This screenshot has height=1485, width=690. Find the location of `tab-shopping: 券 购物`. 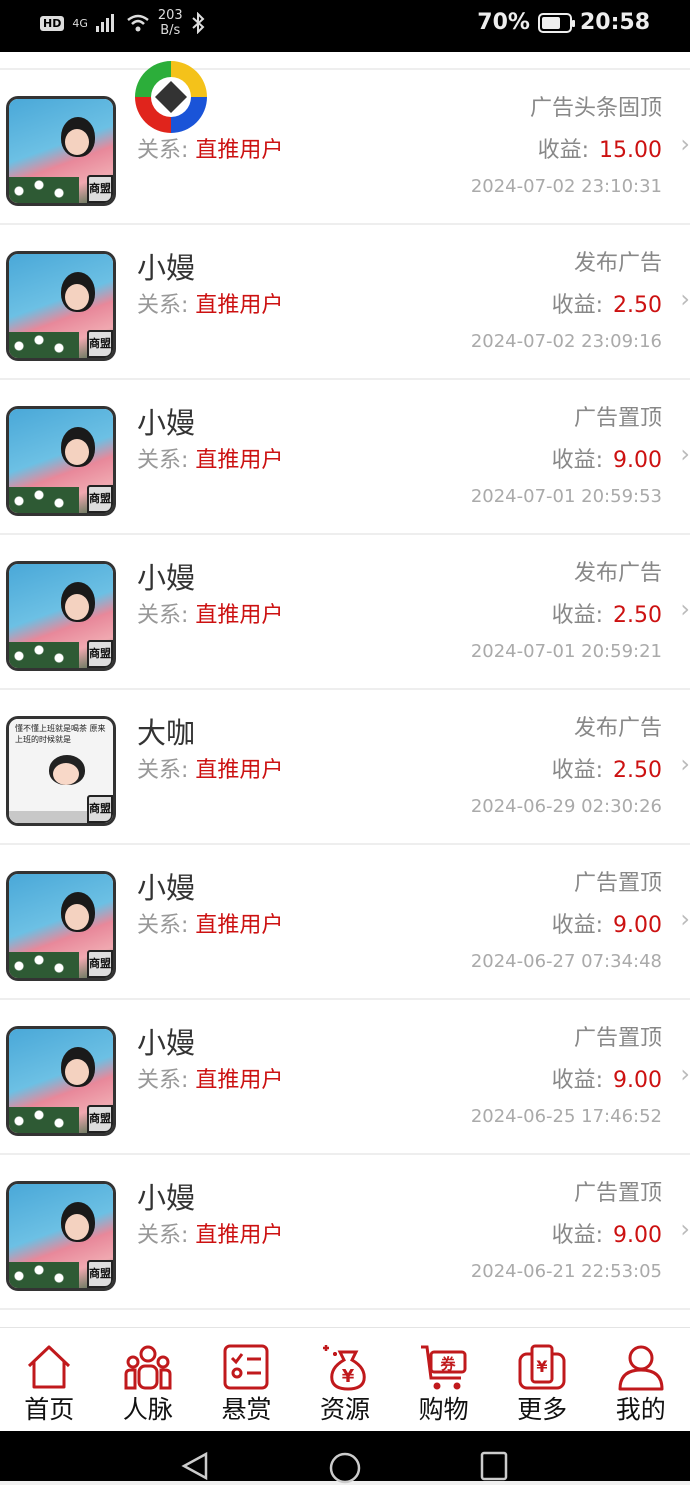

tab-shopping: 券 购物 is located at coordinates (443, 1379).